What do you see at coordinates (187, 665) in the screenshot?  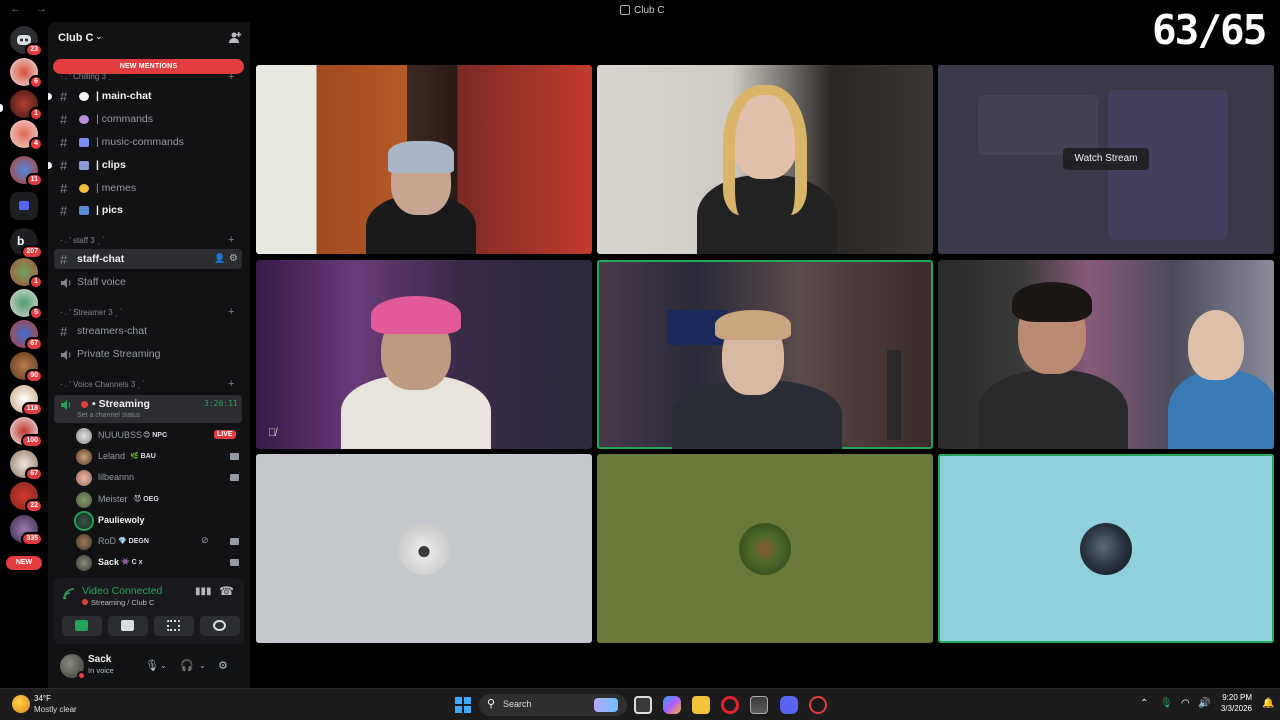 I see `headphones-icon: 🎧` at bounding box center [187, 665].